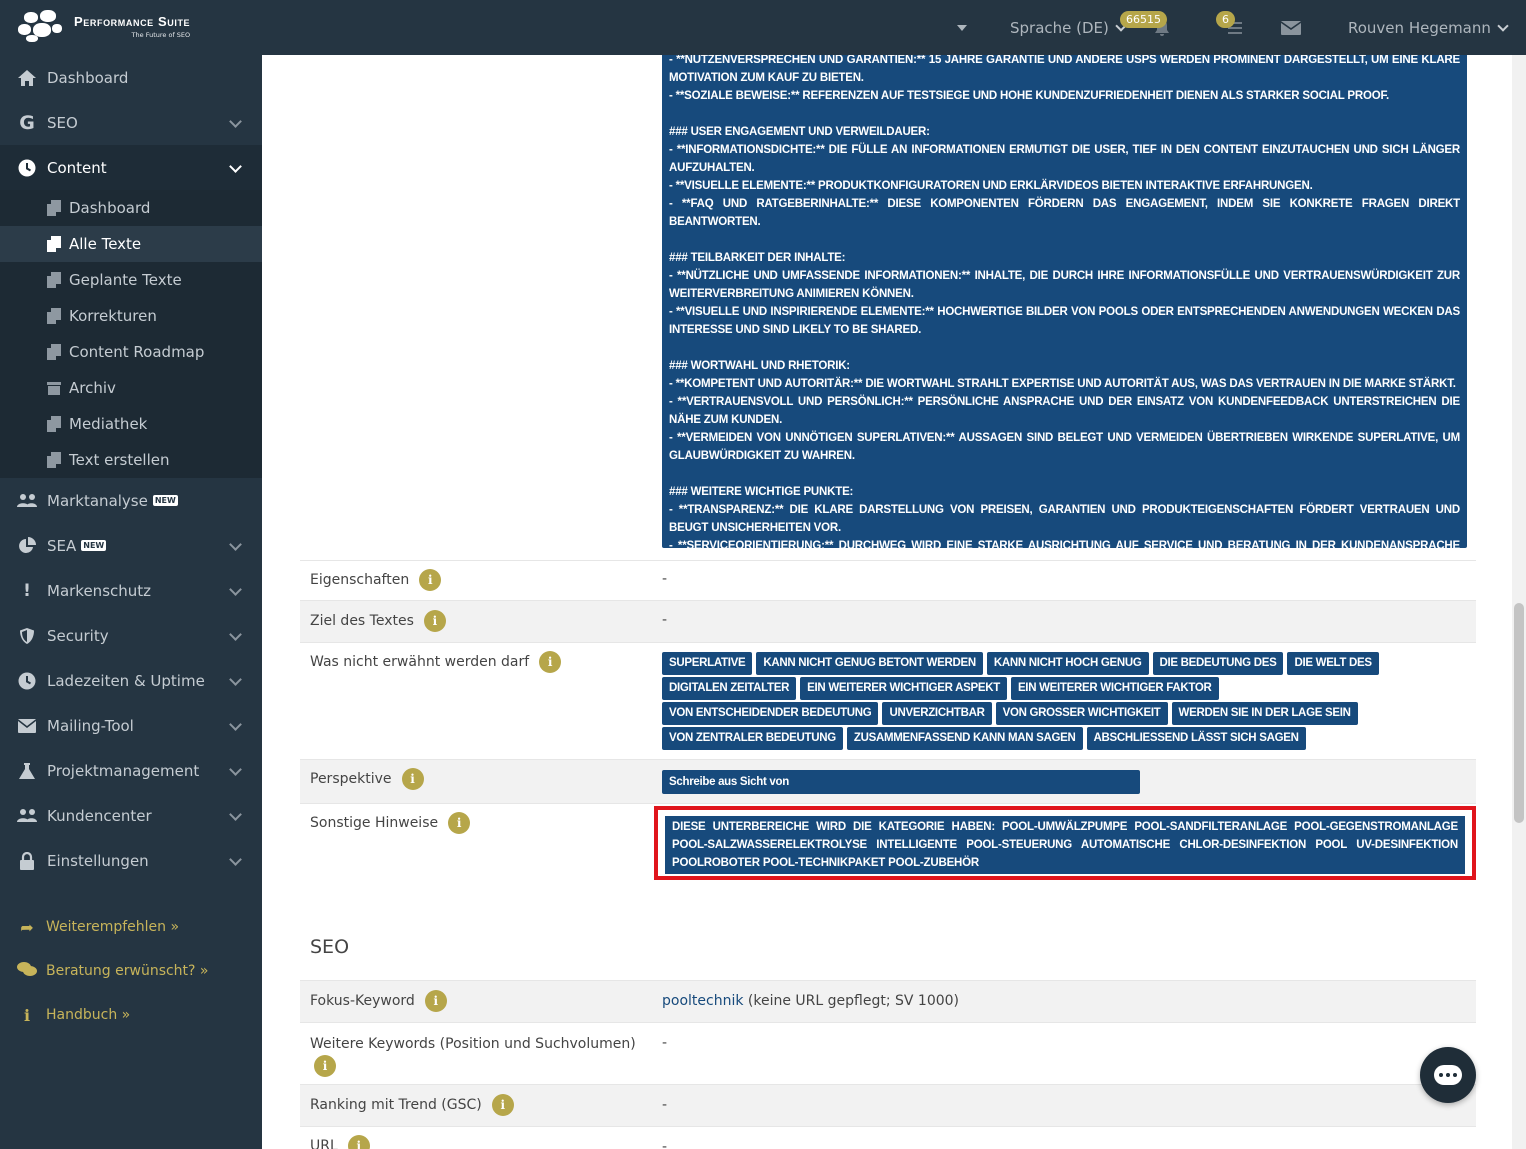  I want to click on suite-logo-icon, so click(40, 26).